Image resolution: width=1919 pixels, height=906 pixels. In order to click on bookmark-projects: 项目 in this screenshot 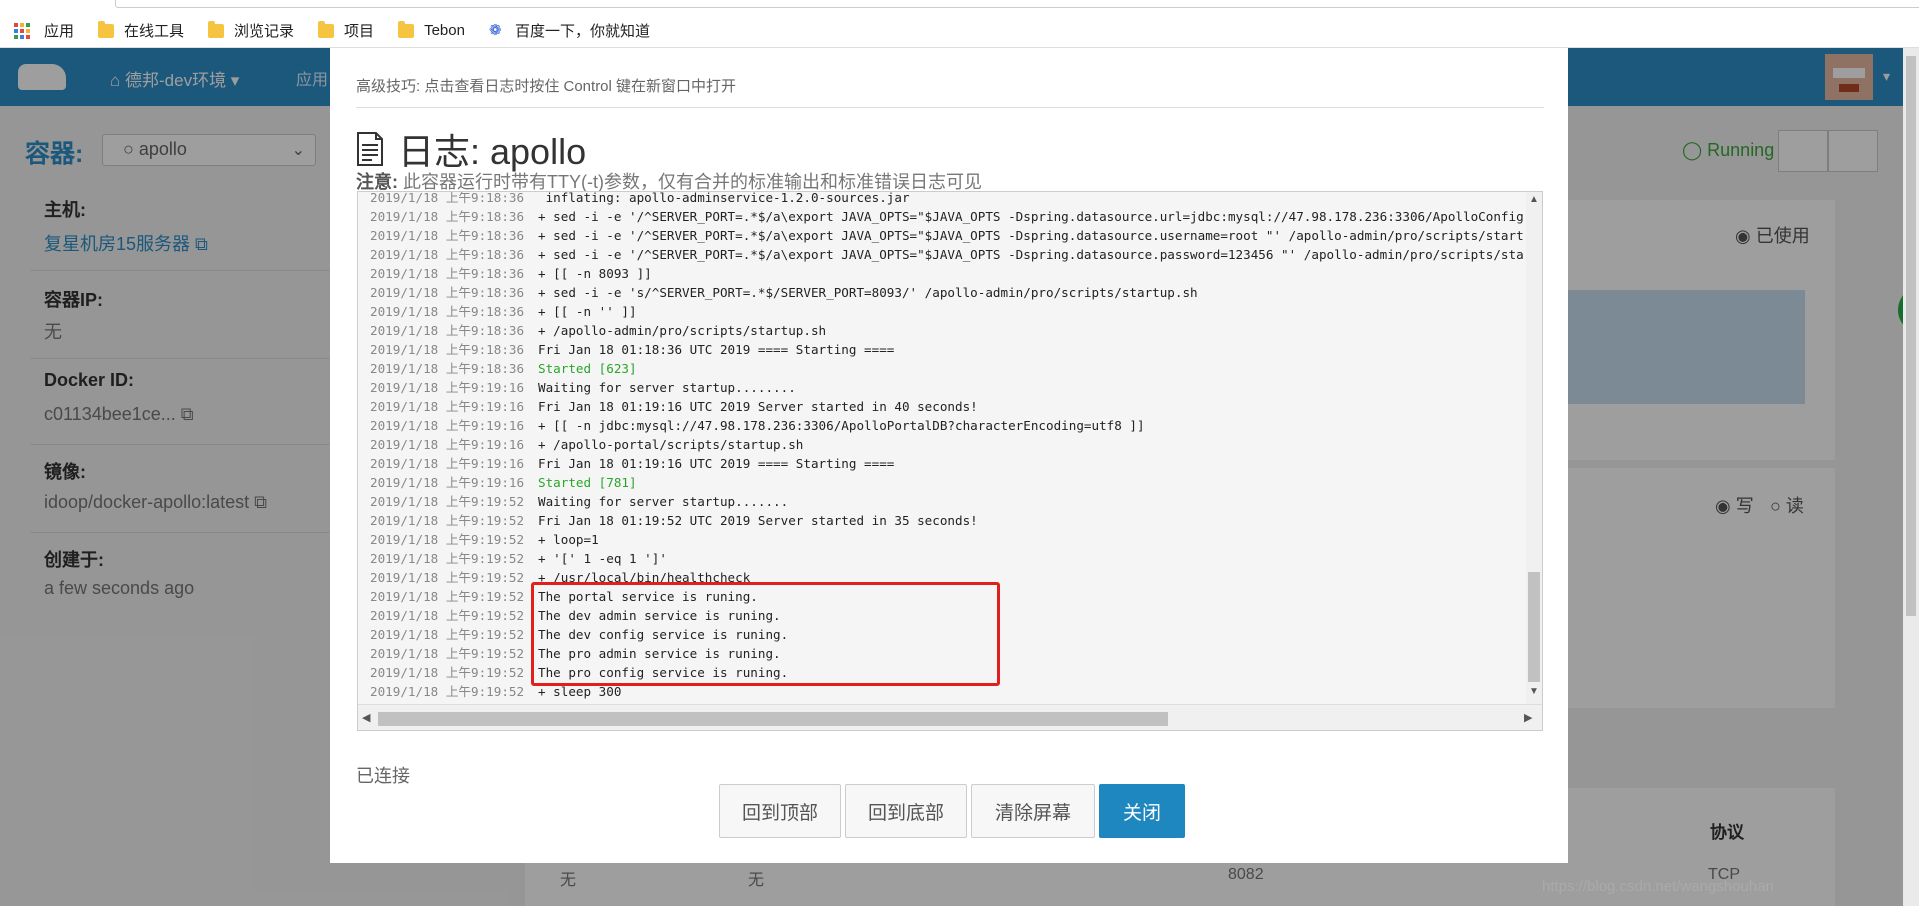, I will do `click(346, 30)`.